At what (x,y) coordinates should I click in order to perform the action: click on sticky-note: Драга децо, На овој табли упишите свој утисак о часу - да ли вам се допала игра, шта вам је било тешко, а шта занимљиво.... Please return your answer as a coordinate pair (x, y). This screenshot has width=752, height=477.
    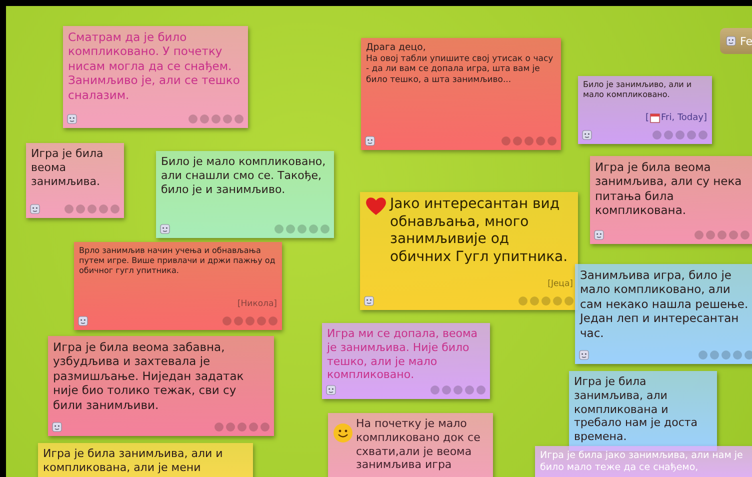
    Looking at the image, I should click on (461, 94).